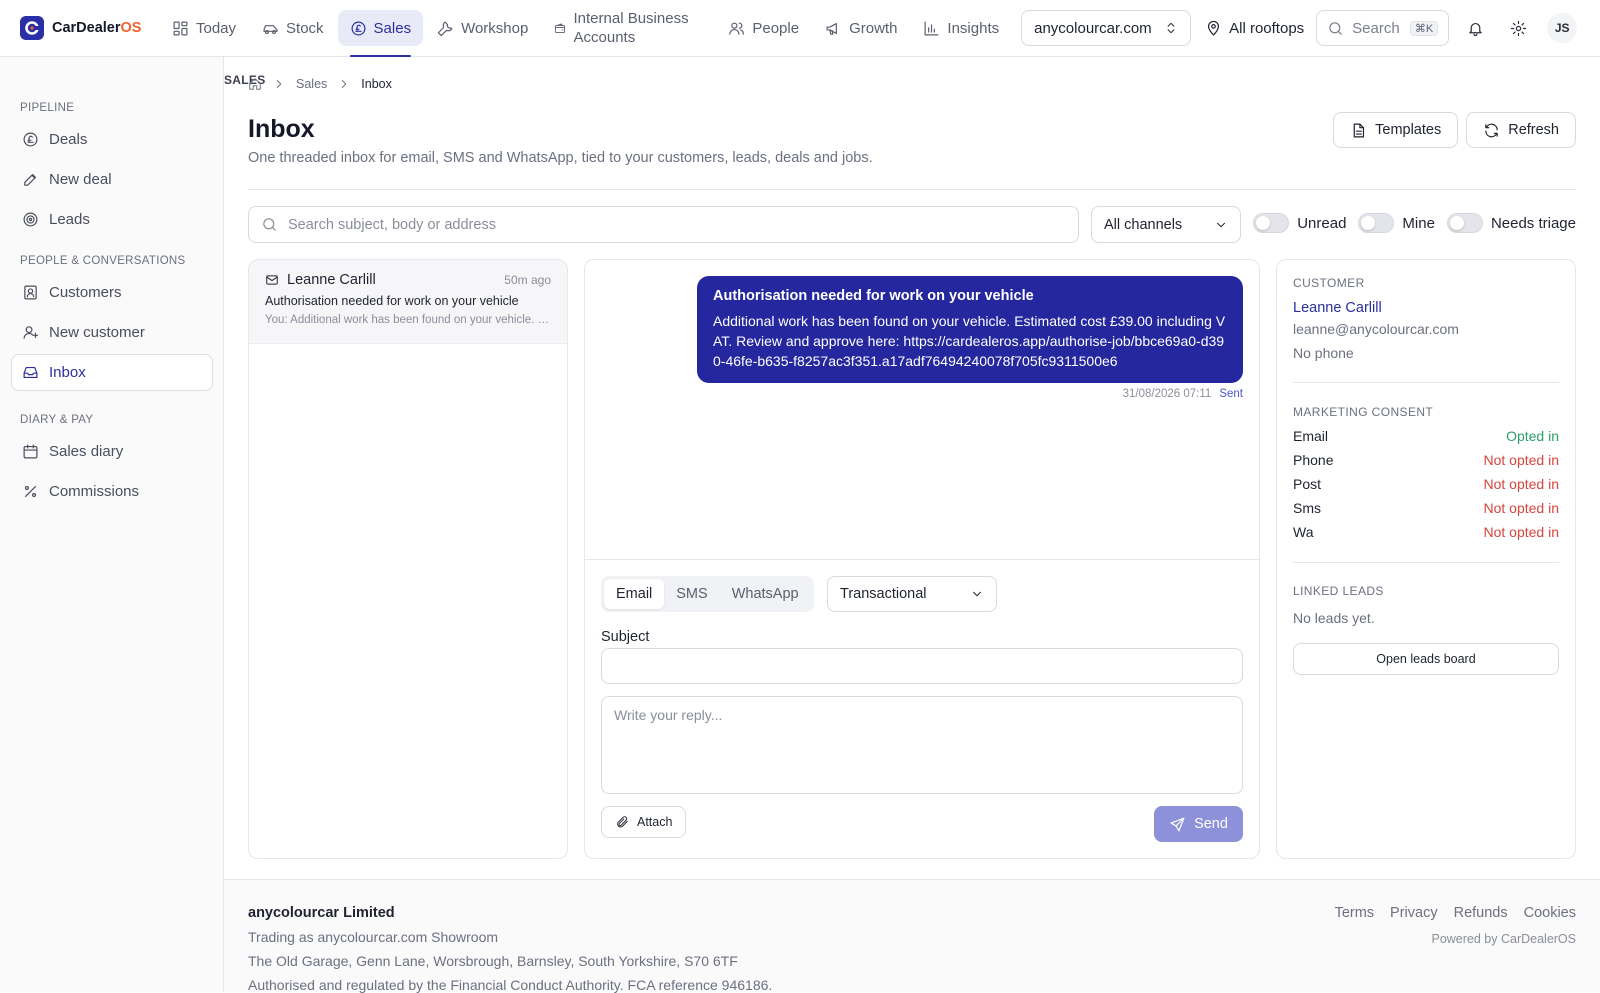  Describe the element at coordinates (112, 372) in the screenshot. I see `sidebar-item-inbox: Inbox` at that location.